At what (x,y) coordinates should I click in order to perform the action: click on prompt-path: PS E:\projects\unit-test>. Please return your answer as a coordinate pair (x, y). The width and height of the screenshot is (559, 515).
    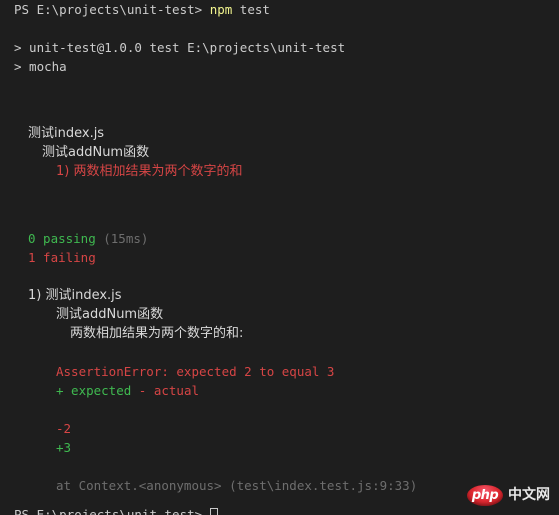
    Looking at the image, I should click on (108, 9).